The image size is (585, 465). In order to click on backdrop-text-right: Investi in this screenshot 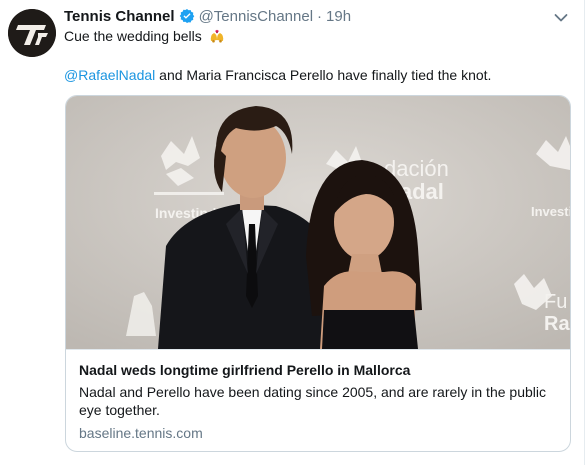, I will do `click(550, 211)`.